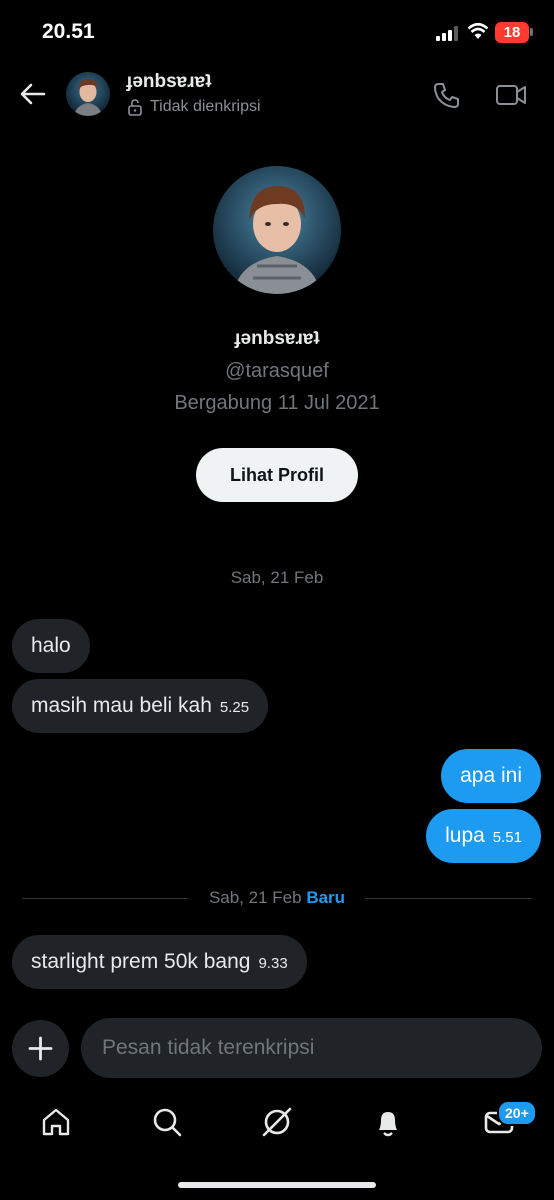 The image size is (554, 1200). What do you see at coordinates (447, 95) in the screenshot?
I see `phone-icon` at bounding box center [447, 95].